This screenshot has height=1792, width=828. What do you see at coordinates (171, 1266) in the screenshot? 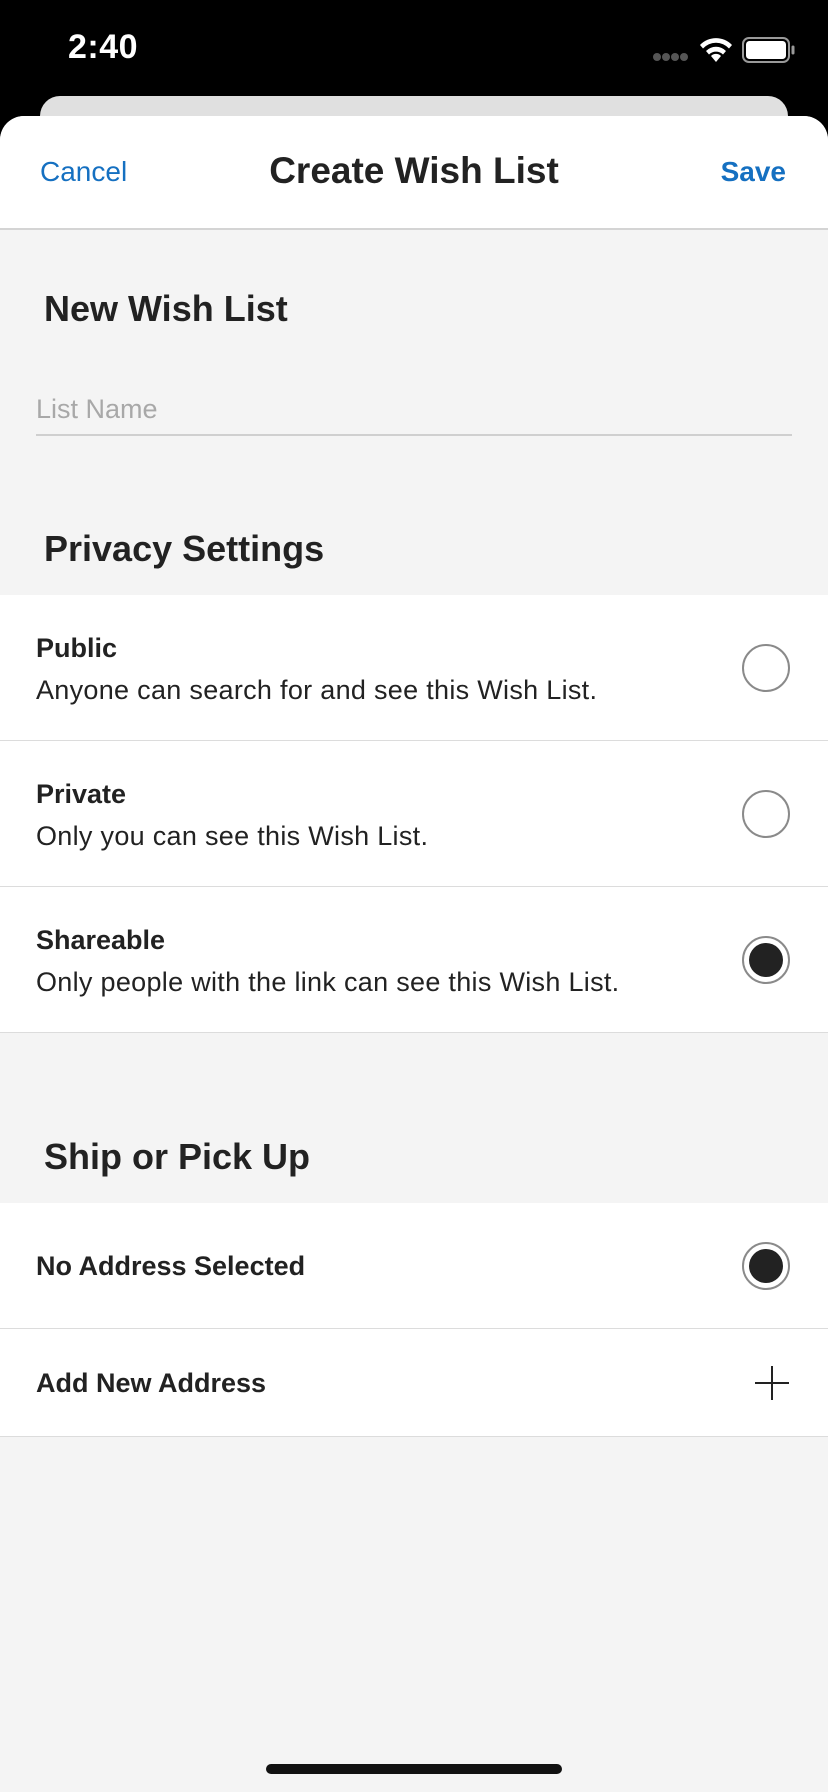
I see `address-label: No Address Selected` at bounding box center [171, 1266].